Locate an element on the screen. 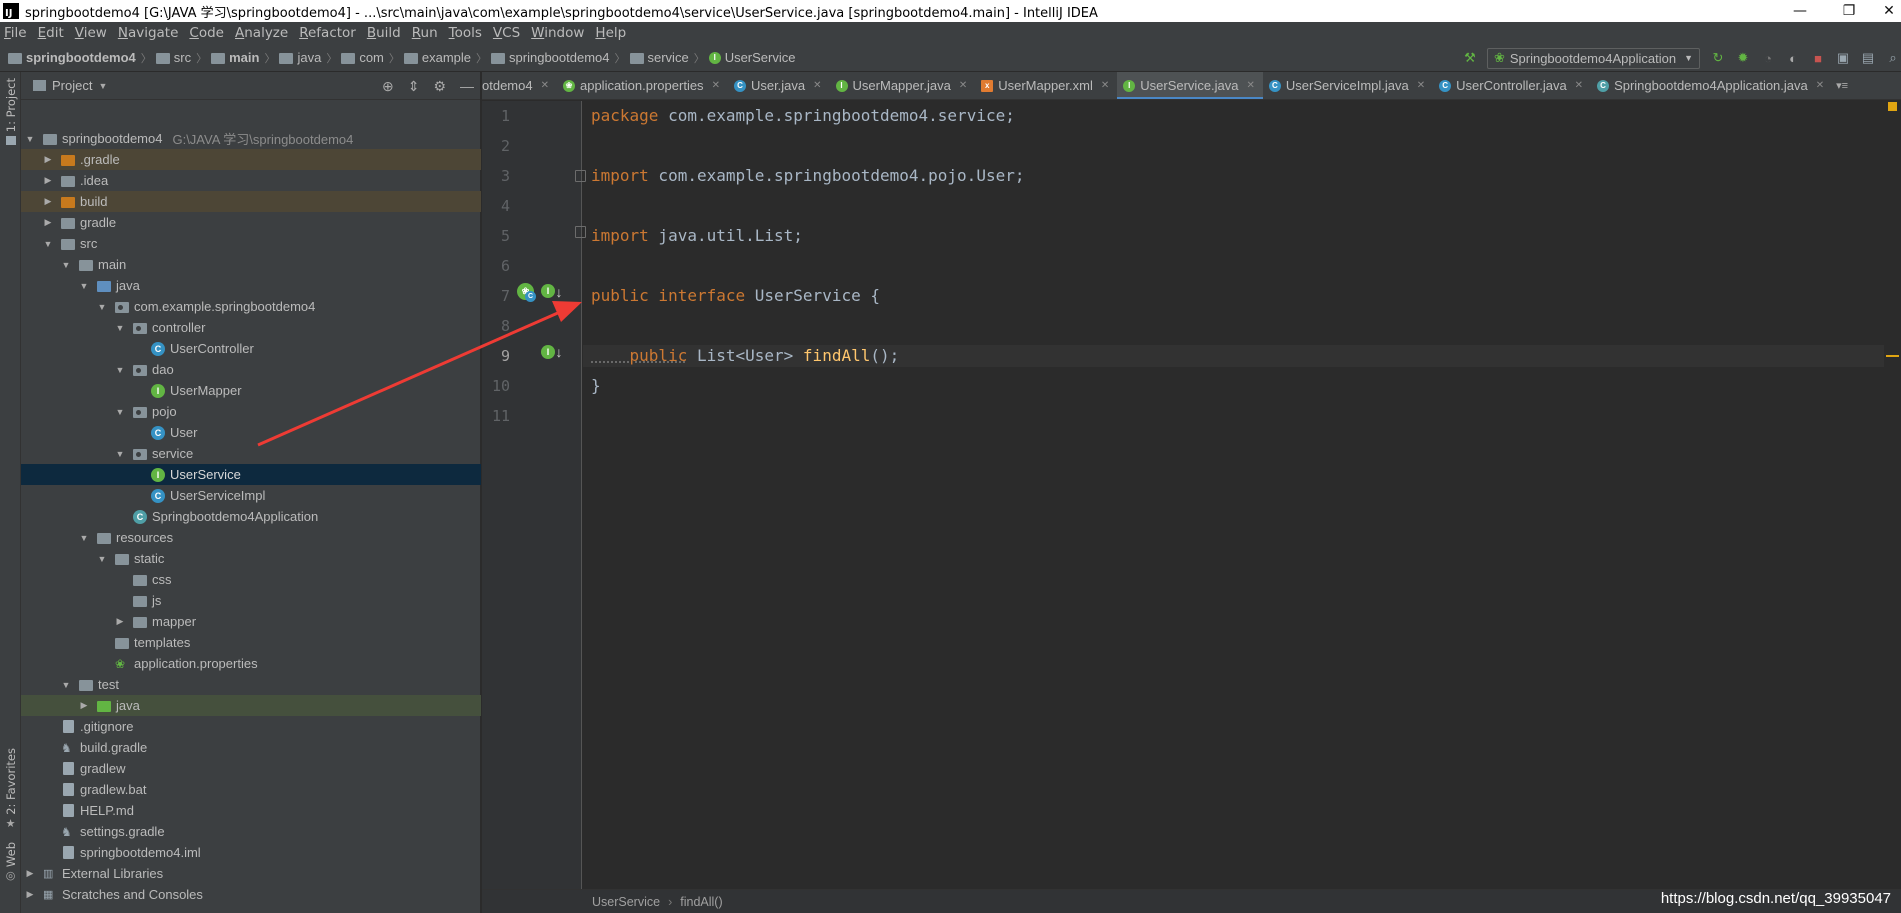  tree-node-build-gradle: ♞ build.gradle is located at coordinates (251, 747).